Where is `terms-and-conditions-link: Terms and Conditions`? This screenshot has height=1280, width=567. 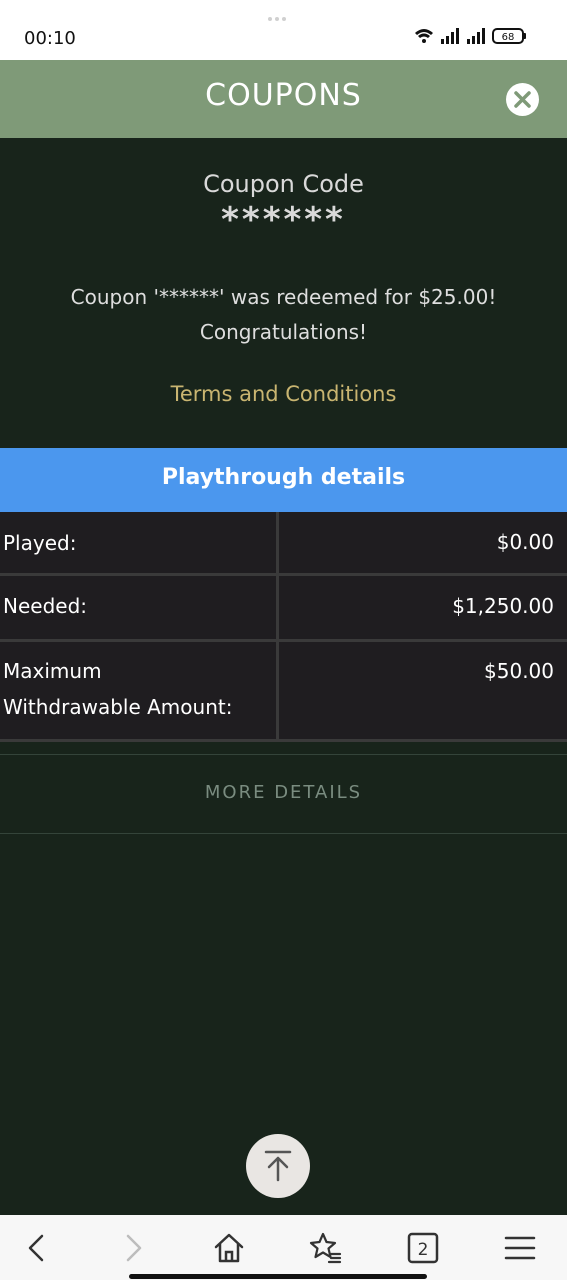
terms-and-conditions-link: Terms and Conditions is located at coordinates (283, 394).